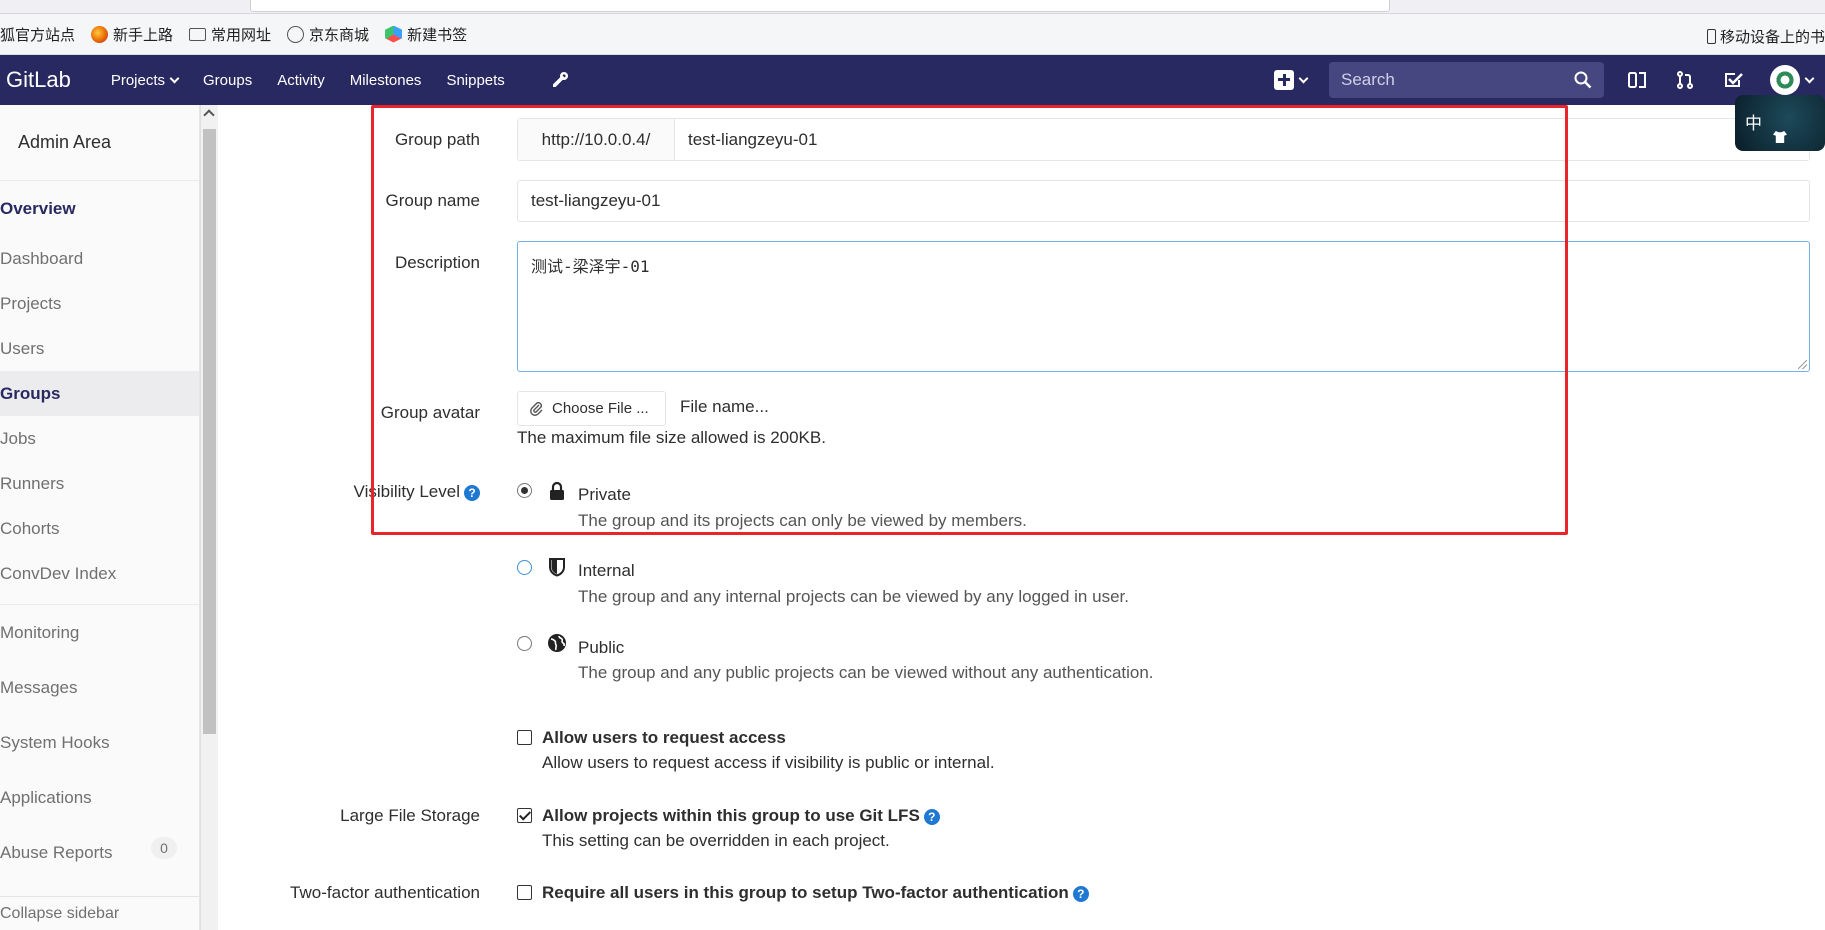  What do you see at coordinates (394, 34) in the screenshot?
I see `cube-icon` at bounding box center [394, 34].